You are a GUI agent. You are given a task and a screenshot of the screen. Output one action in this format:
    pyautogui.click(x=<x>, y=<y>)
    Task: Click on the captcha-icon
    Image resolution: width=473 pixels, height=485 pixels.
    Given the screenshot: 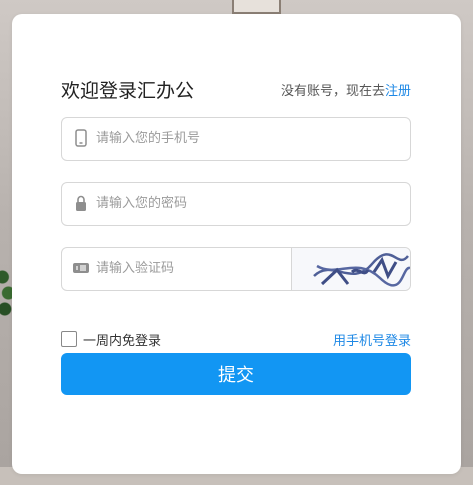 What is the action you would take?
    pyautogui.click(x=81, y=268)
    